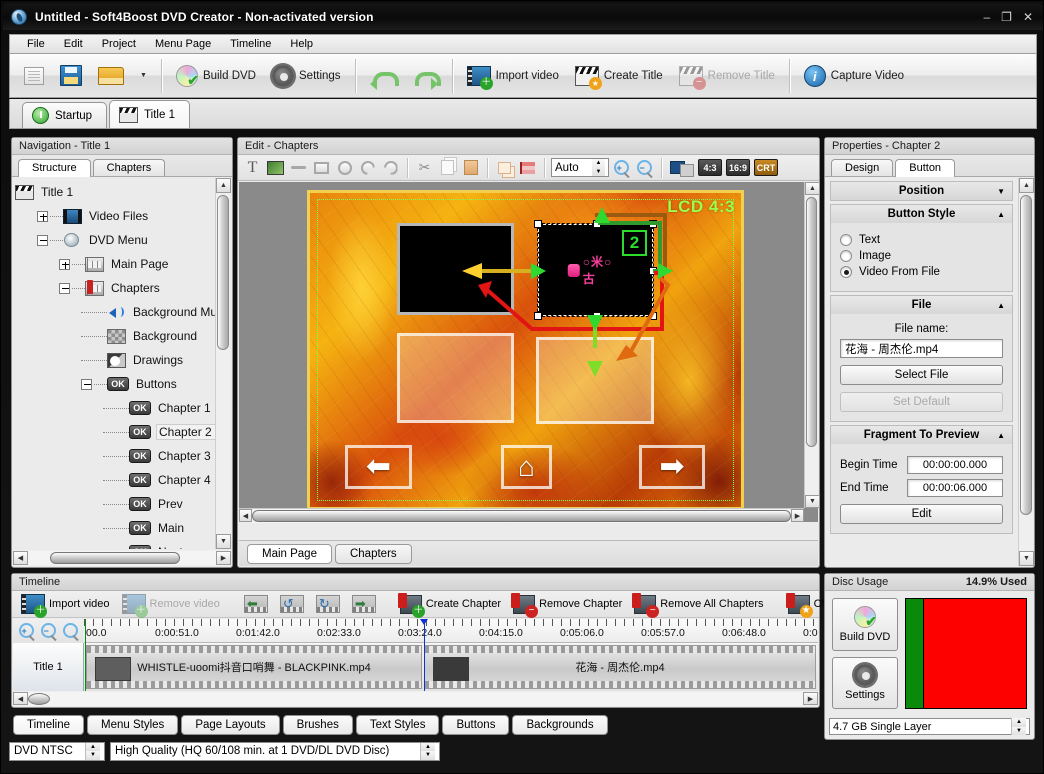 The image size is (1044, 774). I want to click on next-clip-button: ➡, so click(364, 604).